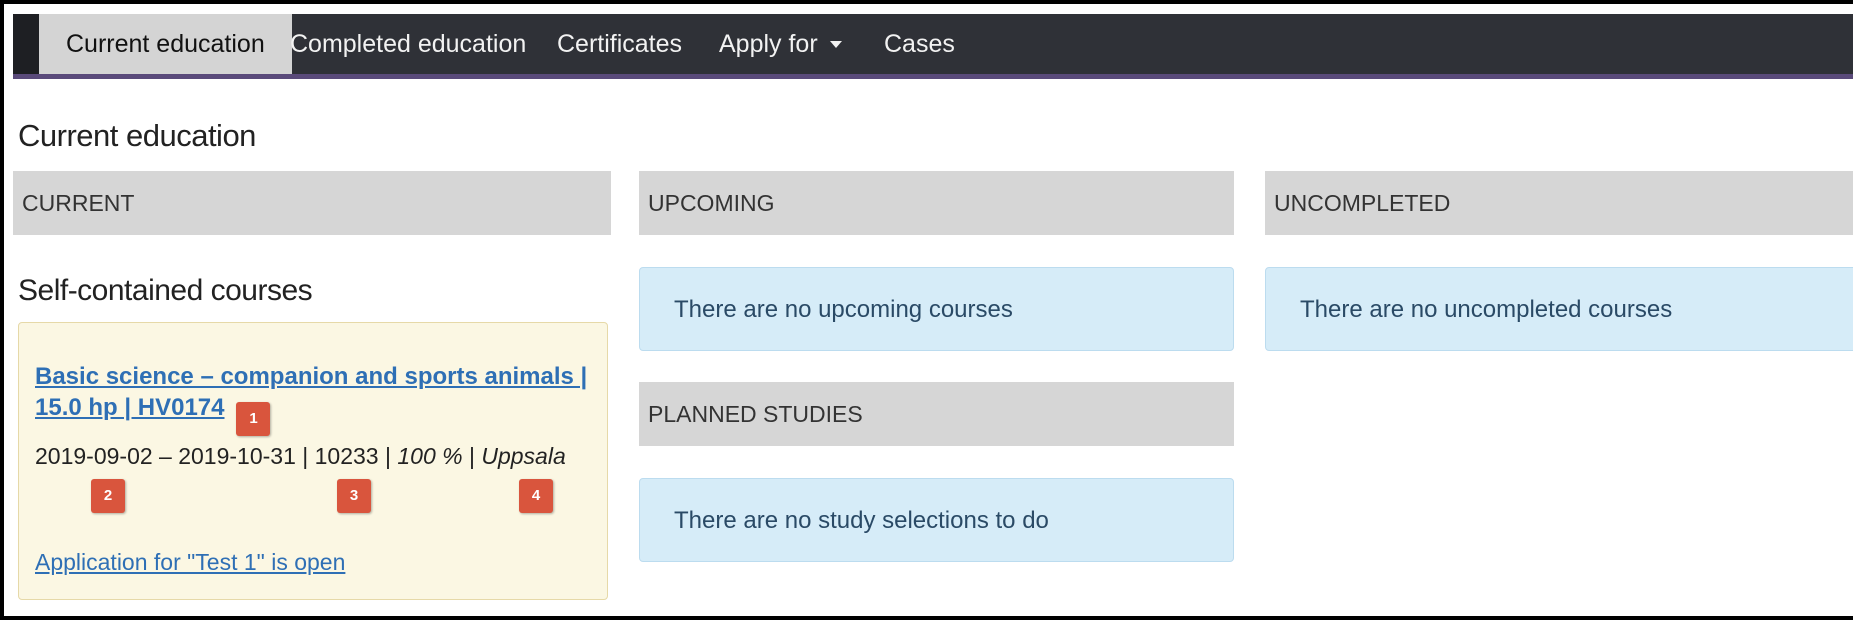 The height and width of the screenshot is (620, 1857). What do you see at coordinates (312, 203) in the screenshot?
I see `column-header-current: CURRENT` at bounding box center [312, 203].